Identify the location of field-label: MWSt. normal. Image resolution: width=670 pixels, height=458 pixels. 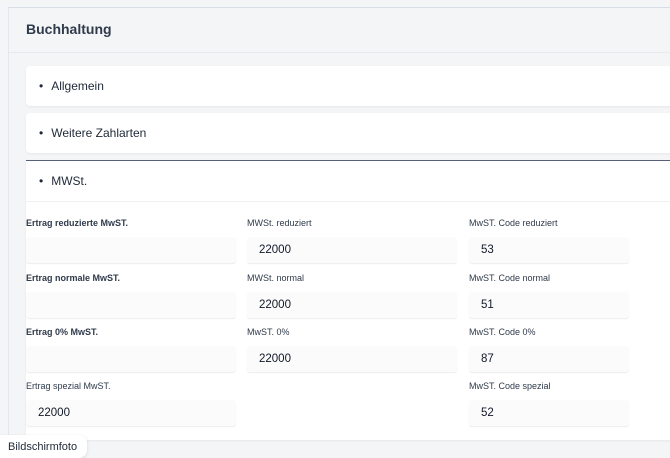
(276, 278).